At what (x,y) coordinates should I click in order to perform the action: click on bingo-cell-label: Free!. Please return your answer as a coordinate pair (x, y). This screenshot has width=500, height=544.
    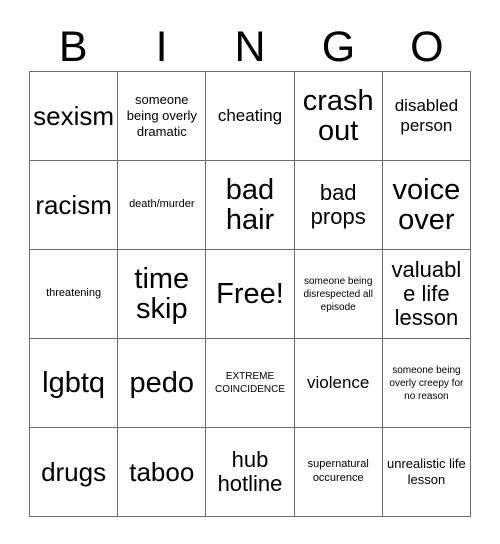
    Looking at the image, I should click on (250, 293).